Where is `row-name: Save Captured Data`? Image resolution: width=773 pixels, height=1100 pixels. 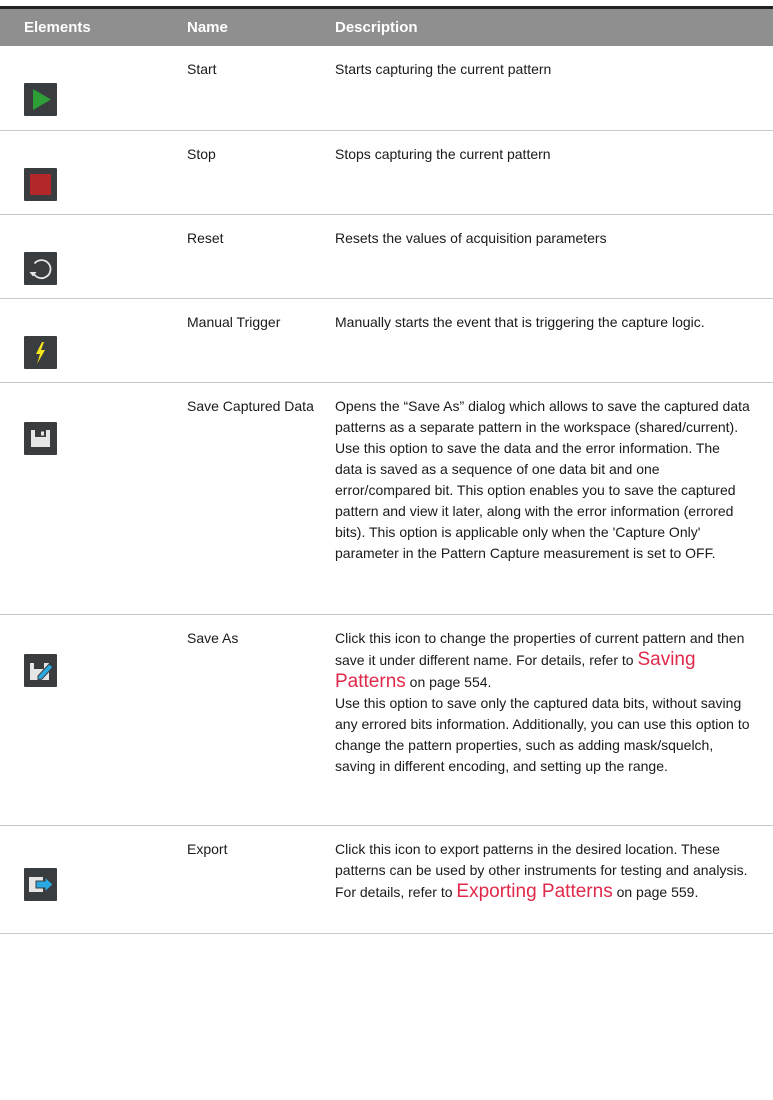
row-name: Save Captured Data is located at coordinates (250, 405).